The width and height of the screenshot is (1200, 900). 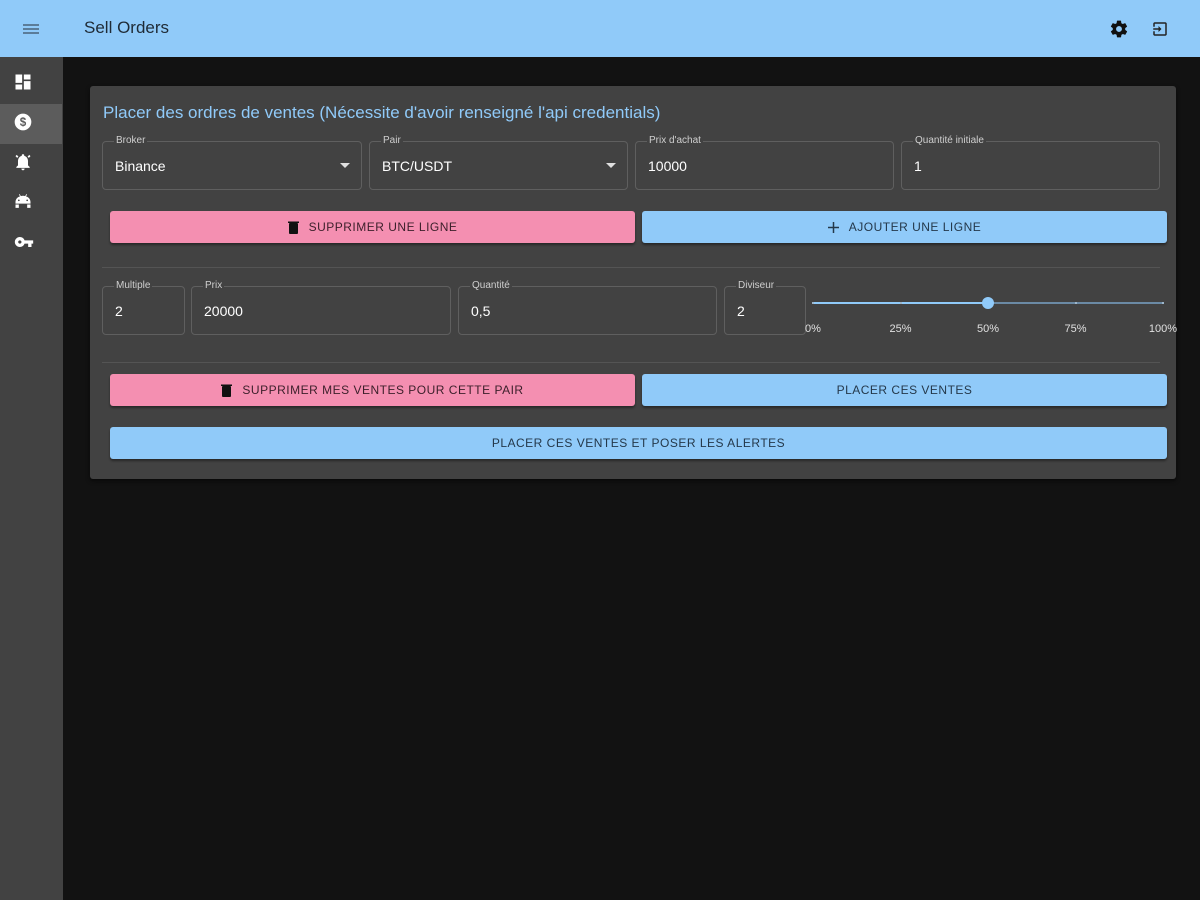 I want to click on place-sales-button: PLACER CES VENTES, so click(x=904, y=390).